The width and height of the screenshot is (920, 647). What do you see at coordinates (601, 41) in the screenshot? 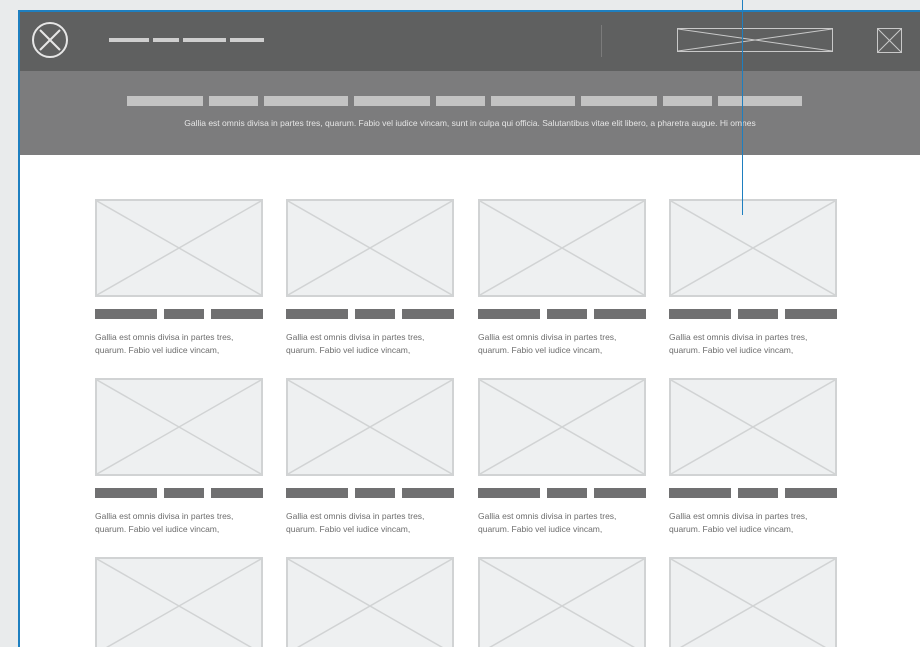
I see `header-divider` at bounding box center [601, 41].